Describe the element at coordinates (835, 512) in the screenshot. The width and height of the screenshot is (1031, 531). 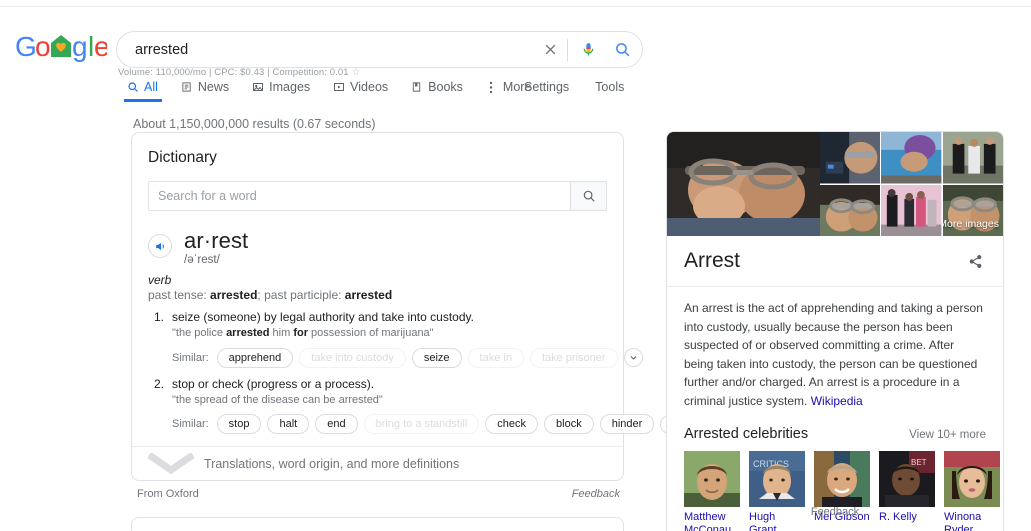
I see `knowledge-panel-feedback-link: Feedback` at that location.